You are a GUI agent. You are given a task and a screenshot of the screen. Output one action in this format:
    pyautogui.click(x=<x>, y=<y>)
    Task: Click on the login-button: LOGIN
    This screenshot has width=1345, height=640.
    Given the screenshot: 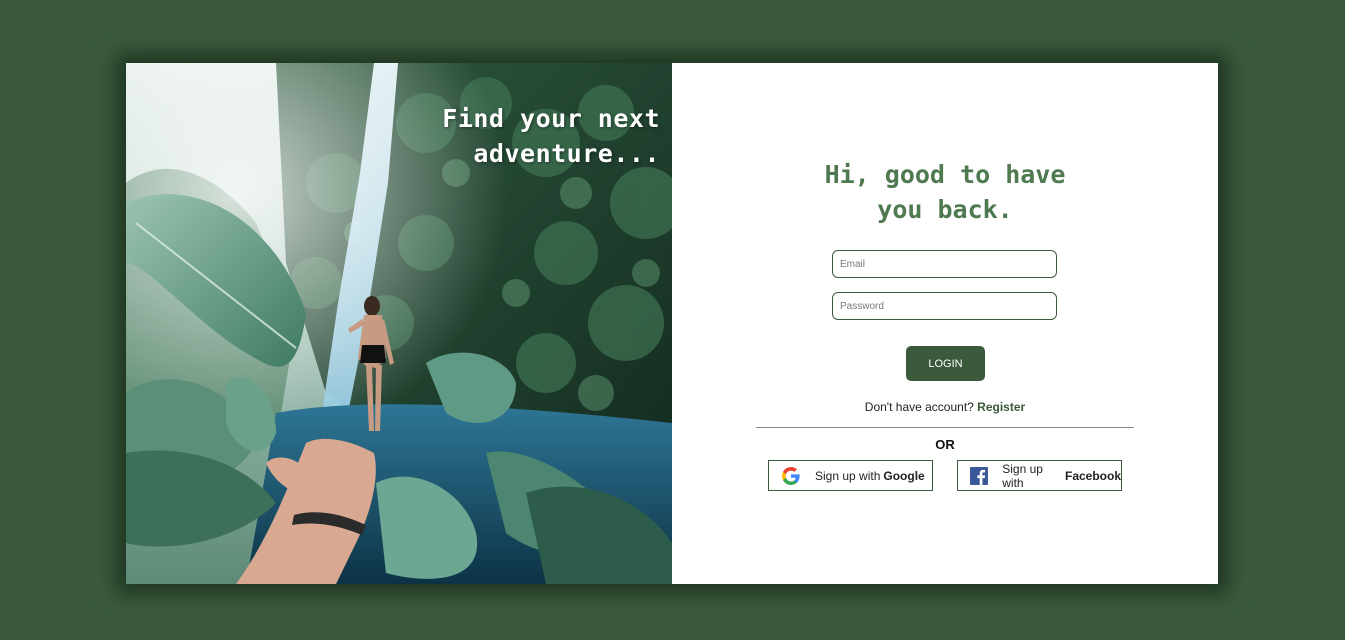 What is the action you would take?
    pyautogui.click(x=945, y=363)
    